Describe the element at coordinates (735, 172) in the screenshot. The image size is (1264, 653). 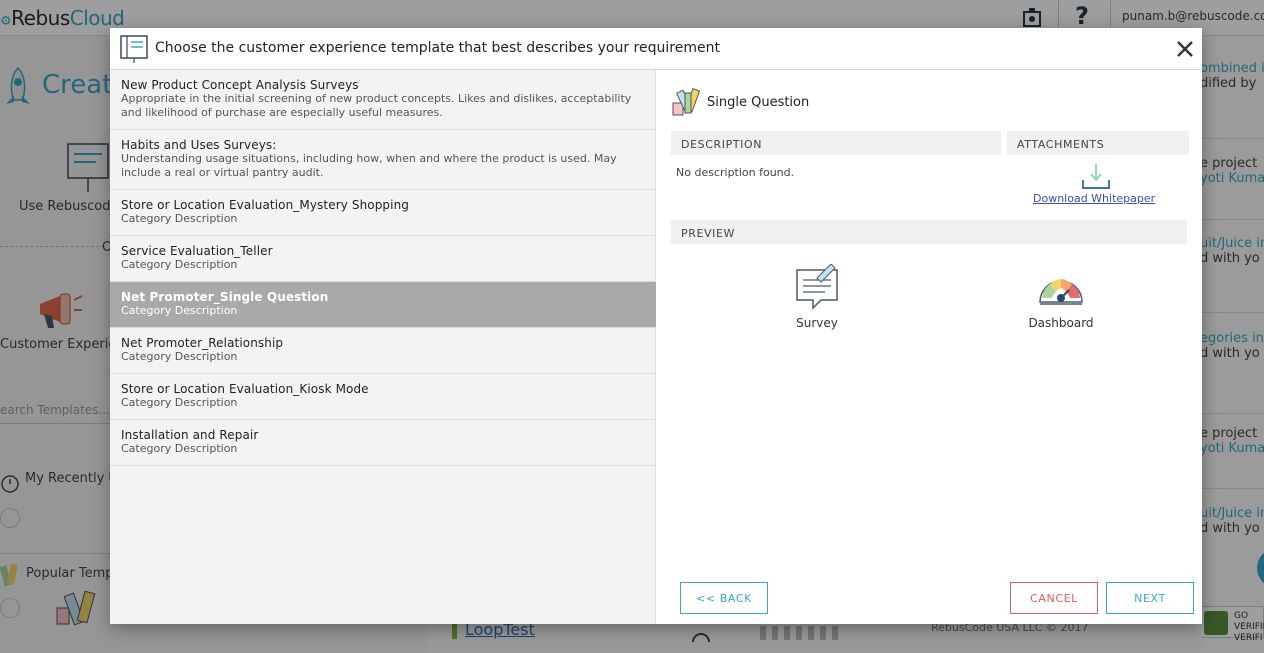
I see `description-text: No description found.` at that location.